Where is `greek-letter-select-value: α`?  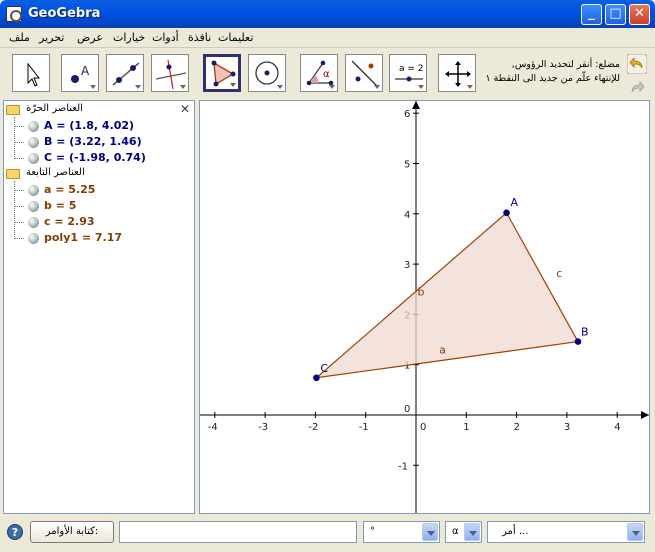
greek-letter-select-value: α is located at coordinates (455, 531).